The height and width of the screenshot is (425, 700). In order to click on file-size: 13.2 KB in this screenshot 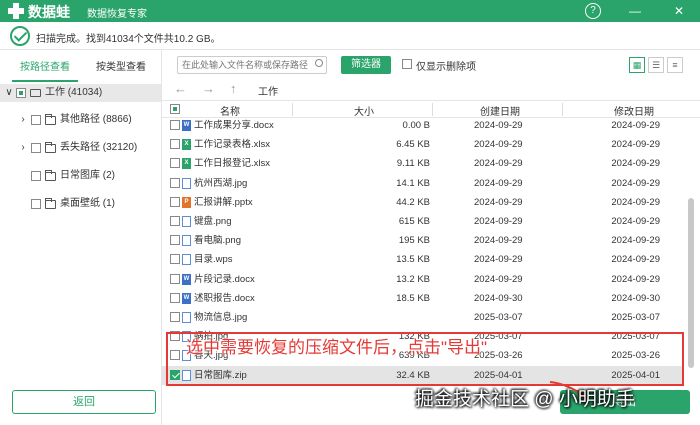, I will do `click(413, 279)`.